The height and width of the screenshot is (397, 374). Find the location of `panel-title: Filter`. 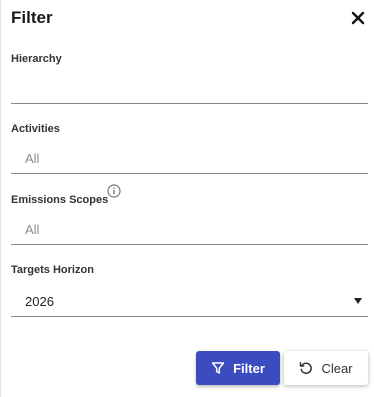

panel-title: Filter is located at coordinates (32, 17).